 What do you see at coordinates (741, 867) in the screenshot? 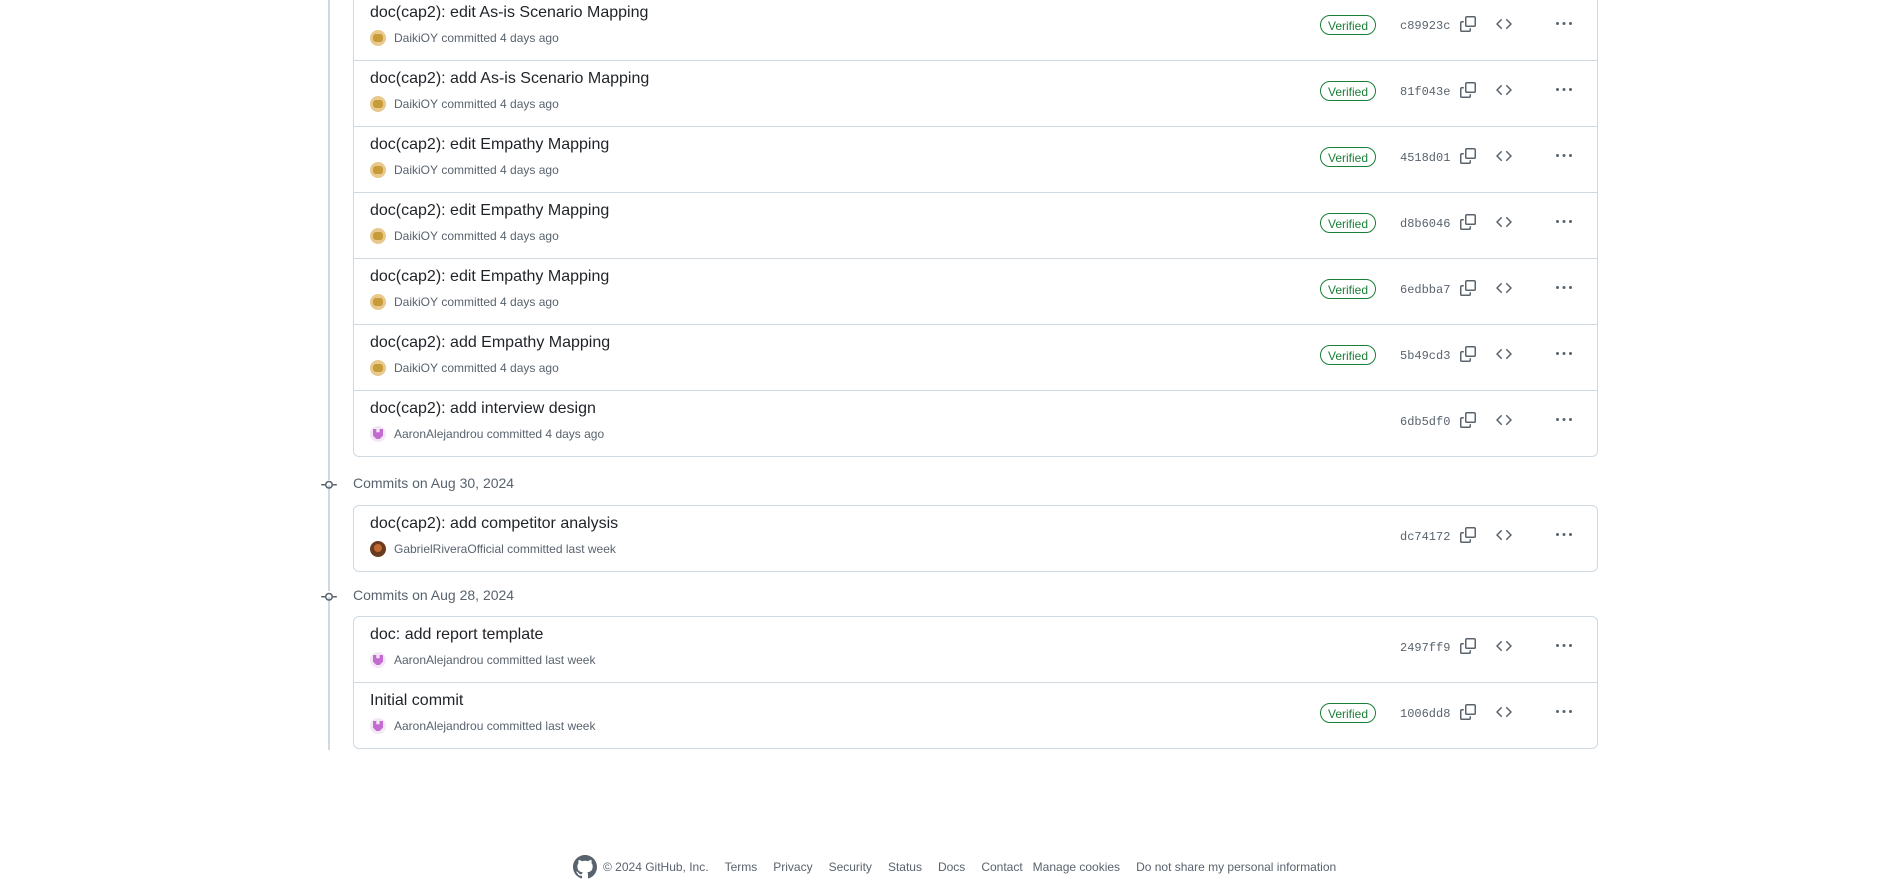
I see `footer-link-terms: Terms` at bounding box center [741, 867].